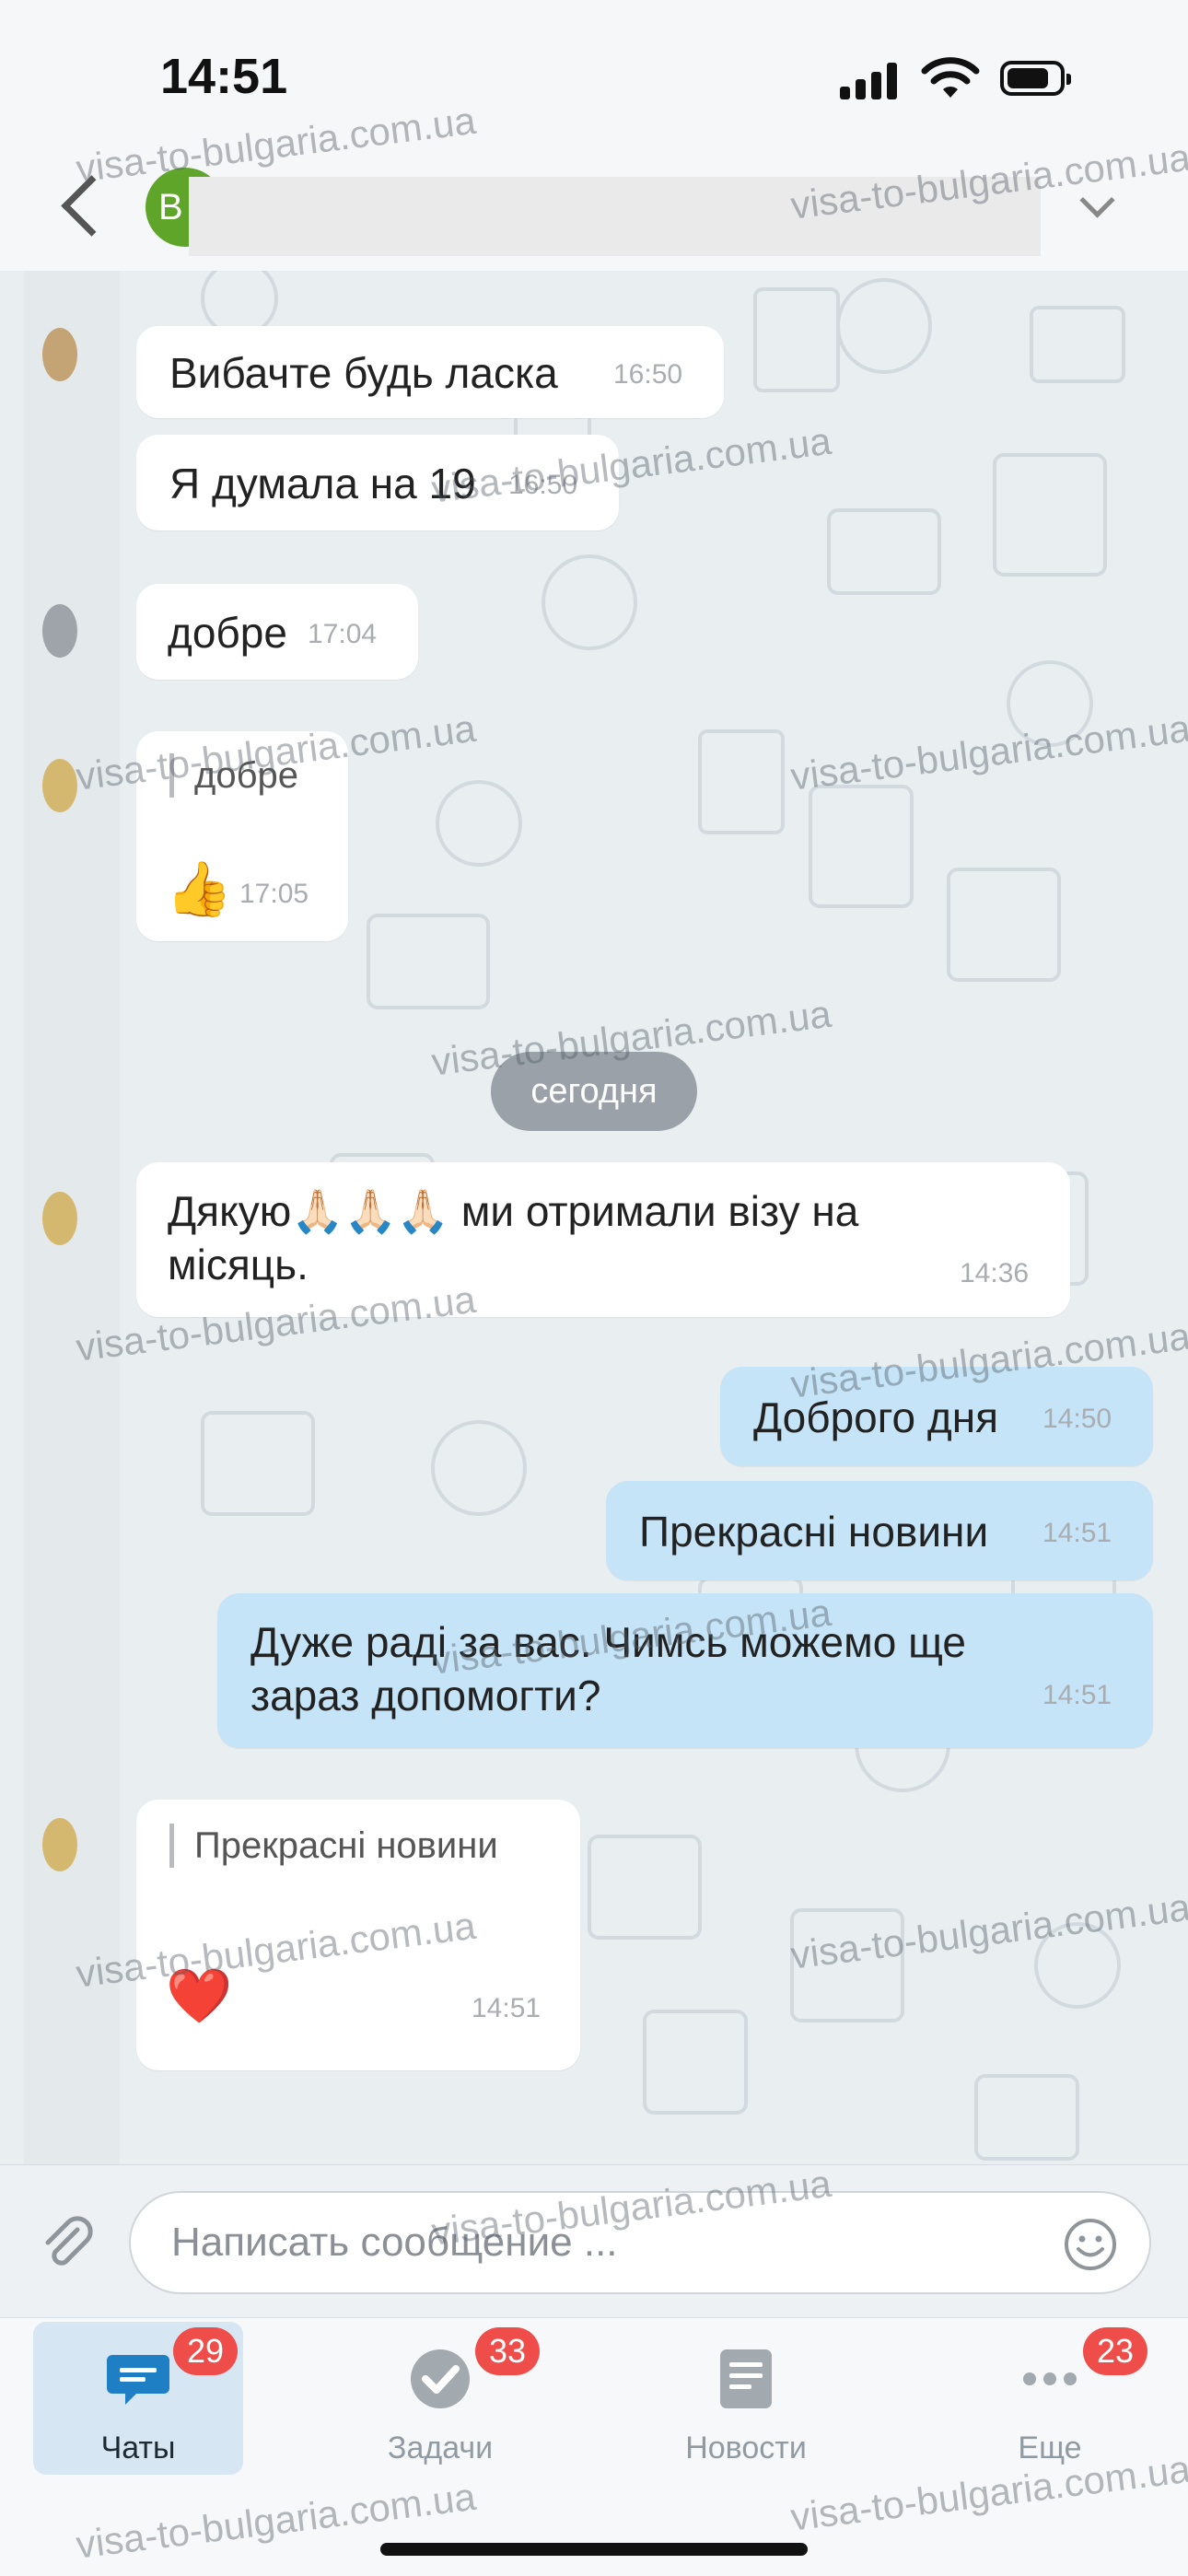 The width and height of the screenshot is (1188, 2576). Describe the element at coordinates (91, 206) in the screenshot. I see `back-icon` at that location.